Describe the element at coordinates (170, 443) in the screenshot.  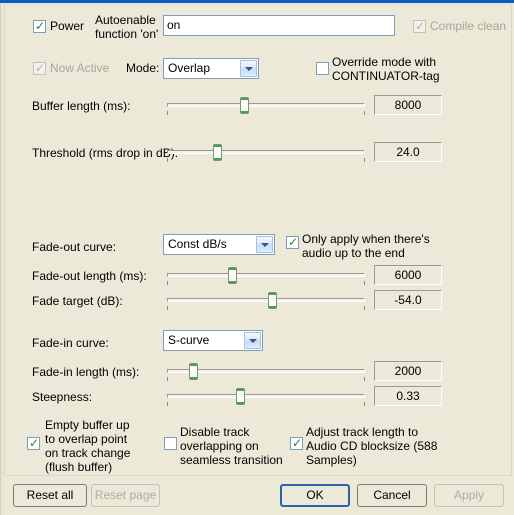
I see `disable-track-overlapping-checkbox: ✓` at that location.